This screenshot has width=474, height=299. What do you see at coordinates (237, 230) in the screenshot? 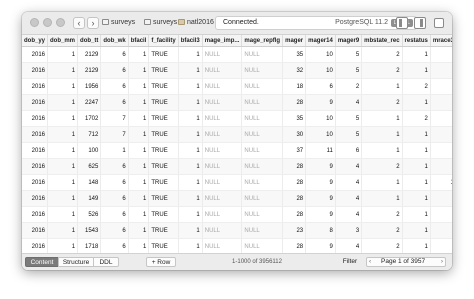
I see `table-row: 20161154361TRUE1NULLNULL23832111011NULL` at bounding box center [237, 230].